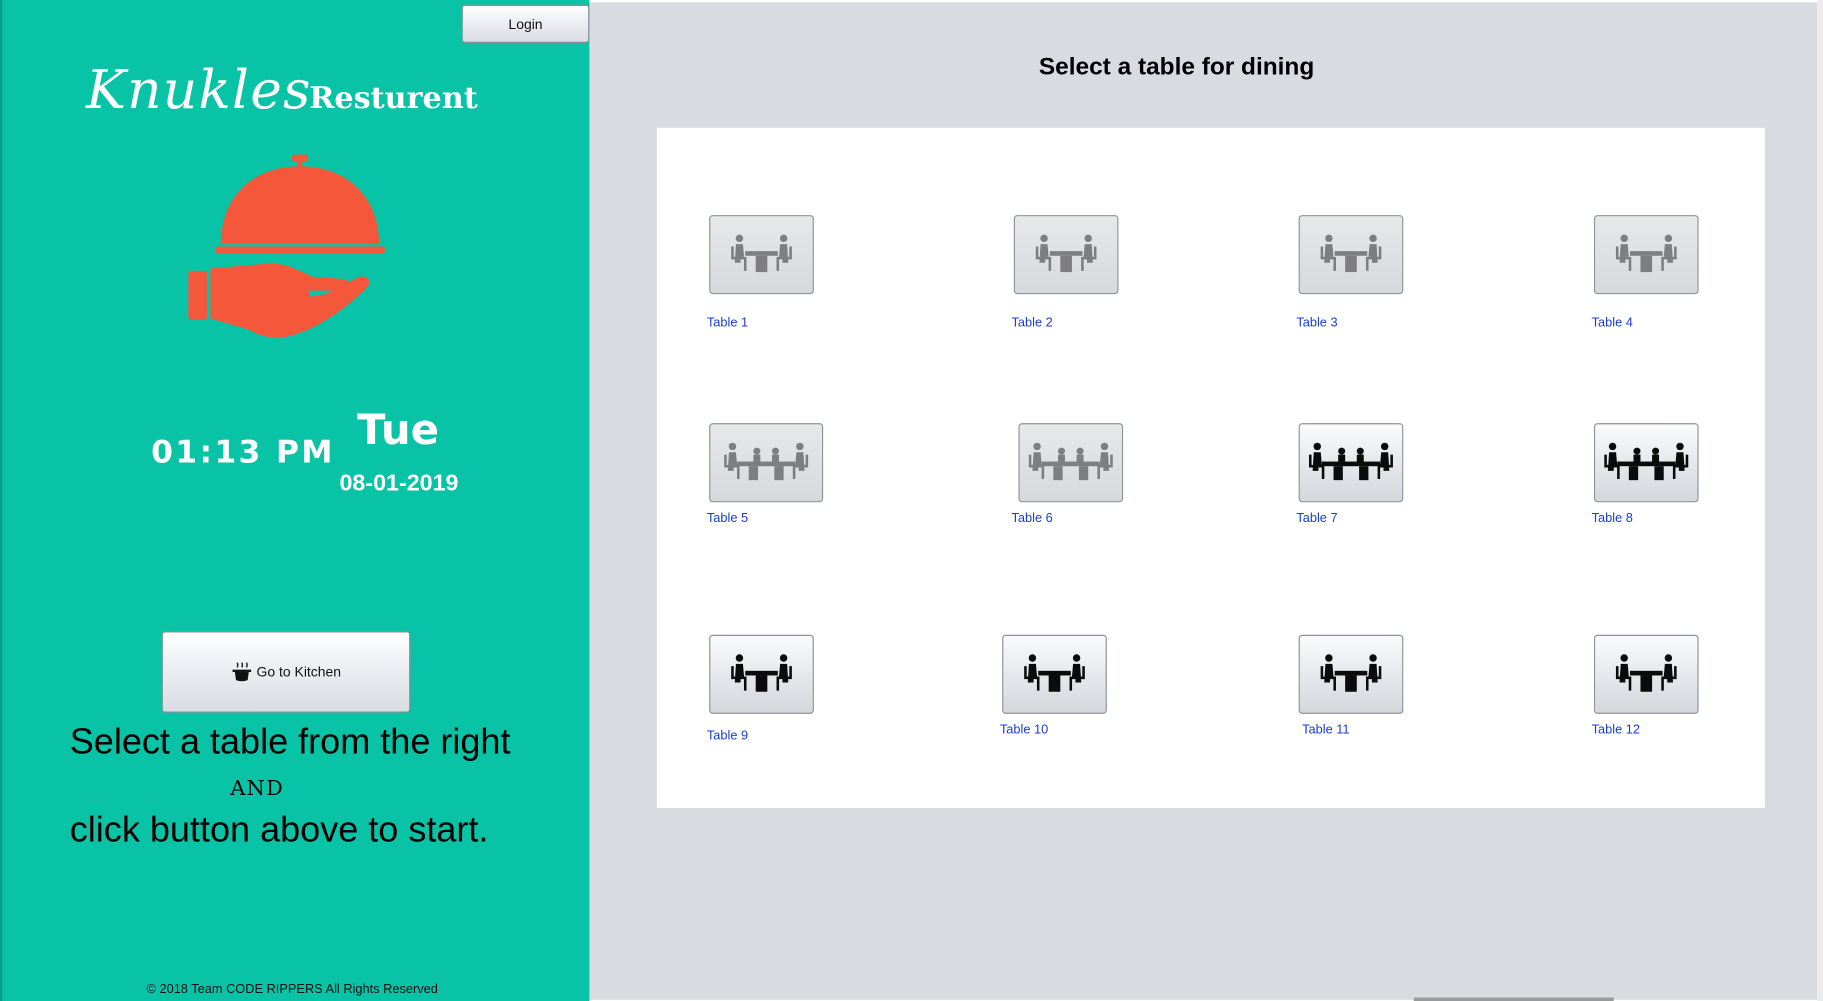 This screenshot has width=1823, height=1001. I want to click on login-button: Login, so click(525, 24).